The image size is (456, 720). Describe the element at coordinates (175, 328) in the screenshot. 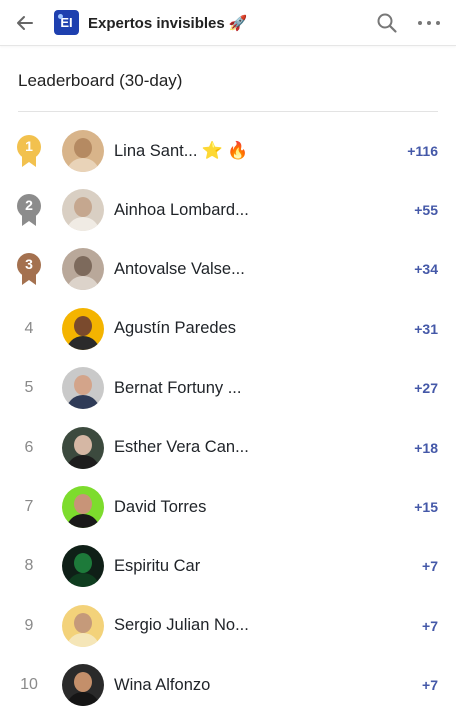

I see `member-name-text: Agustín Paredes` at that location.